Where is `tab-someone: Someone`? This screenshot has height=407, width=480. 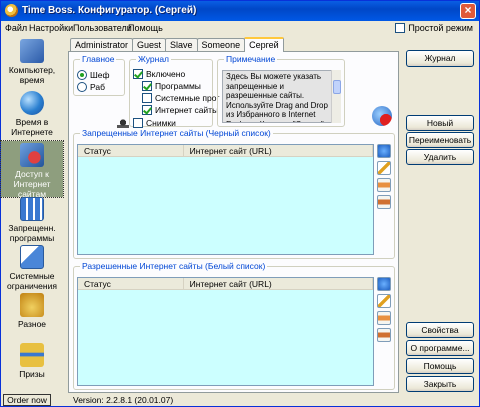
tab-someone: Someone is located at coordinates (221, 45).